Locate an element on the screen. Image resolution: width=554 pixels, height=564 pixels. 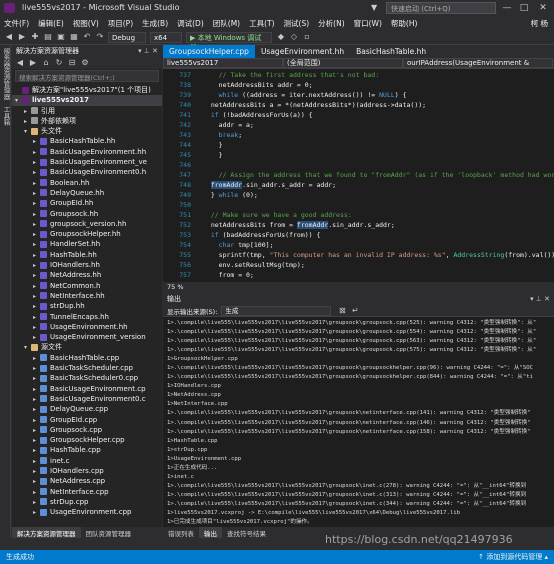
configuration-select: Debug is located at coordinates (127, 37).